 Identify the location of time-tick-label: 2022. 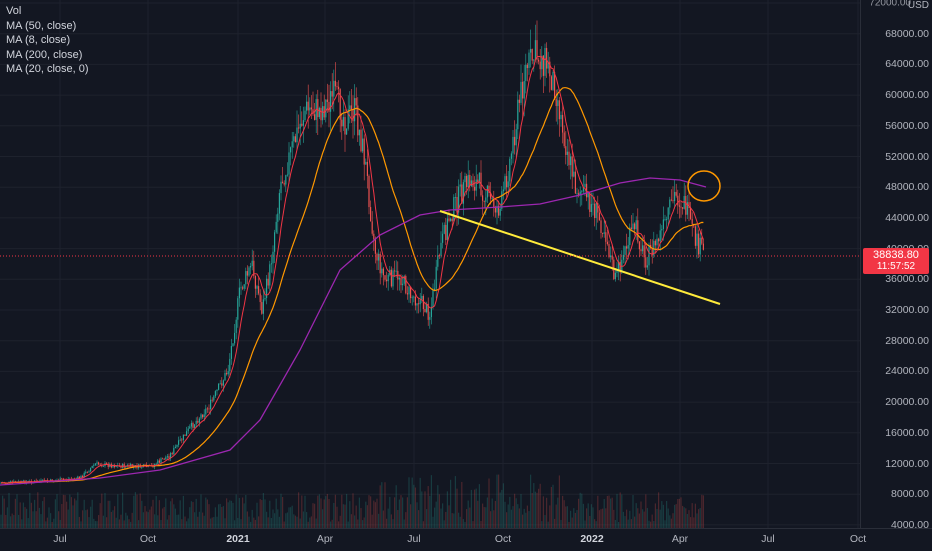
(592, 539).